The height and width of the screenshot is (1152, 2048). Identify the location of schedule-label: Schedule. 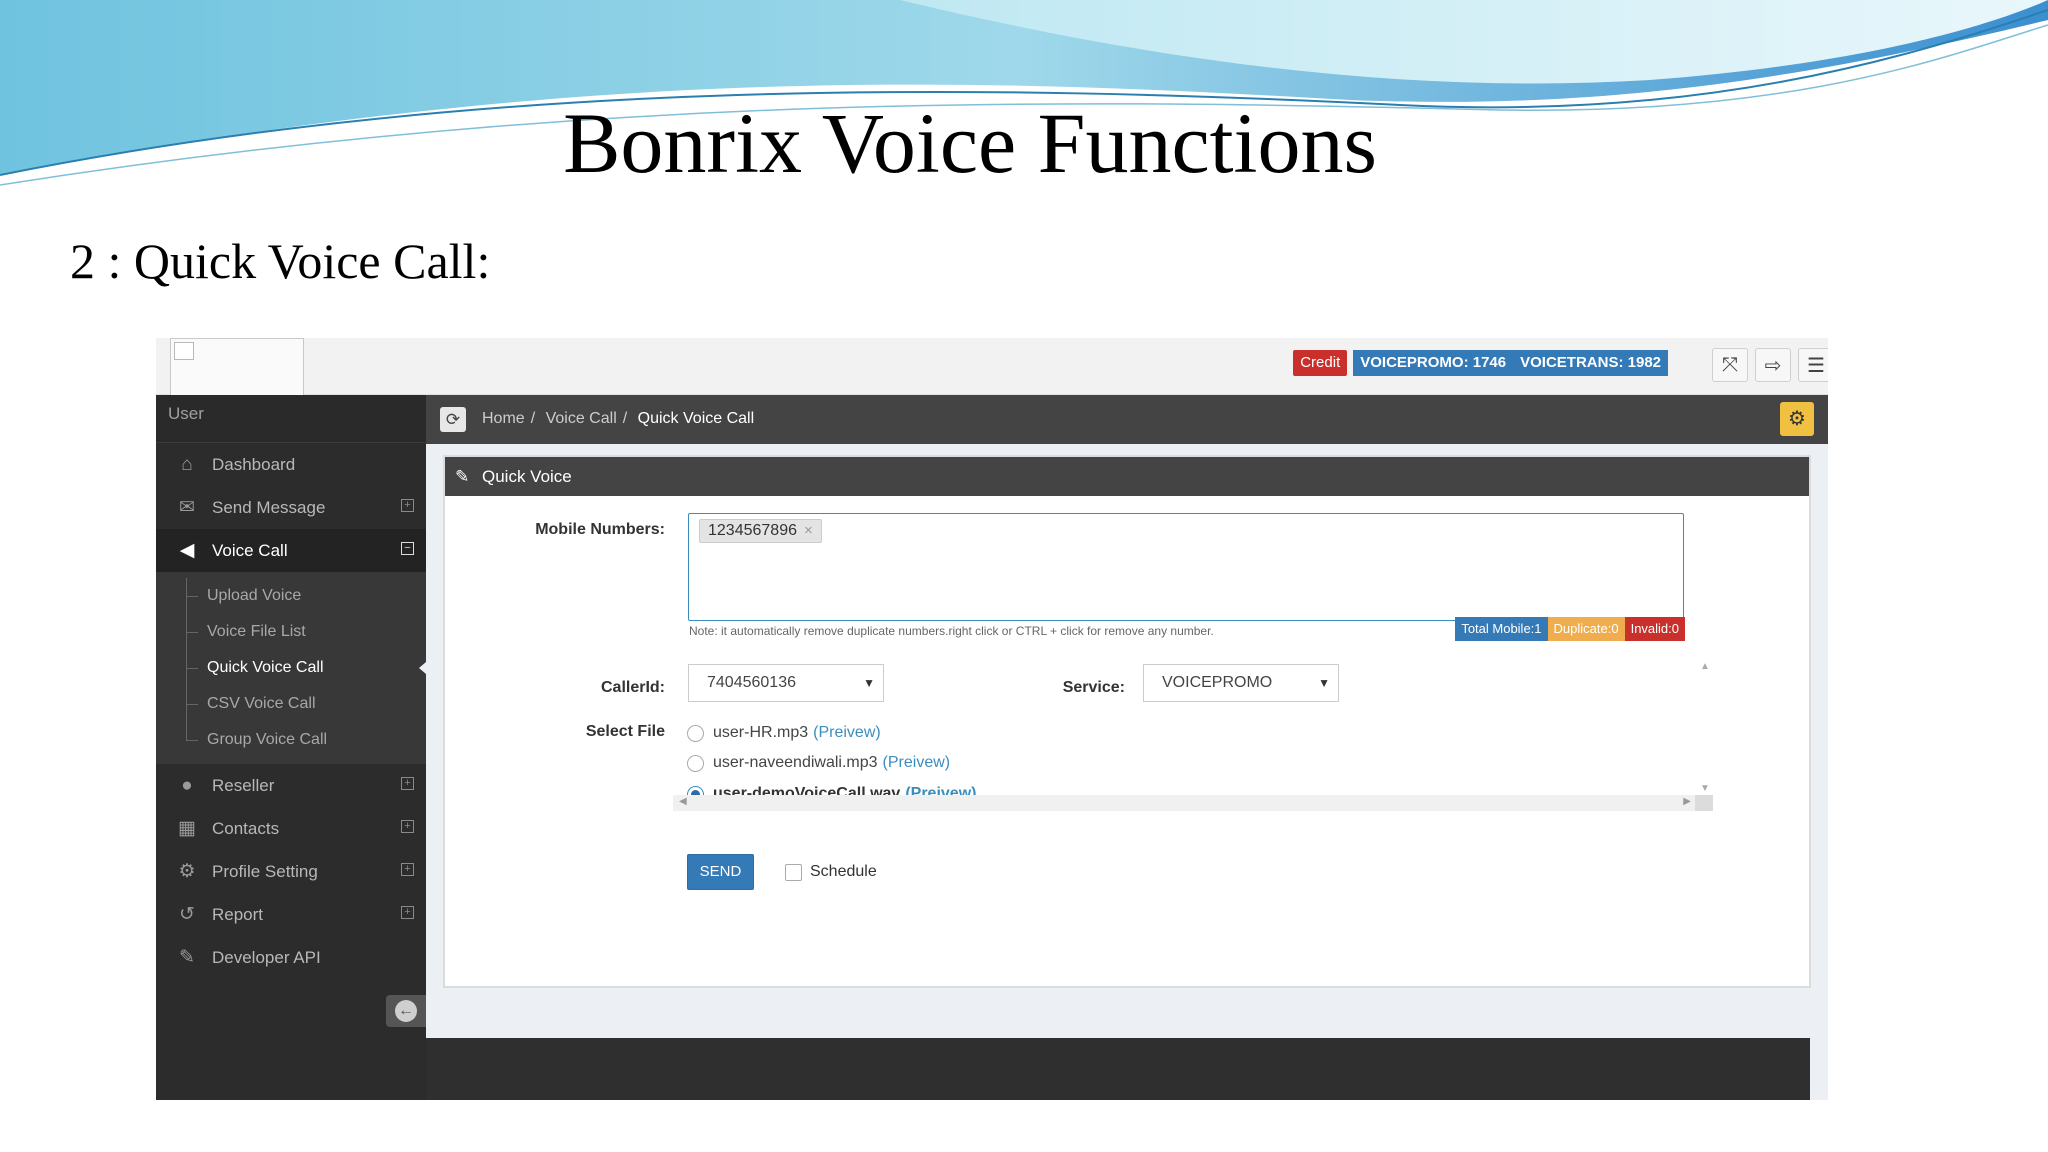
(843, 871).